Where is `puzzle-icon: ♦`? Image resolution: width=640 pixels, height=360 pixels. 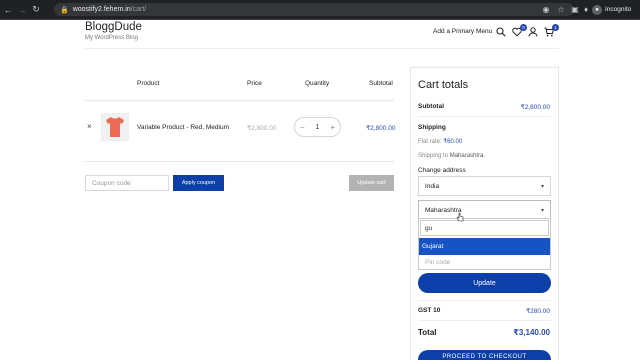 puzzle-icon: ♦ is located at coordinates (586, 9).